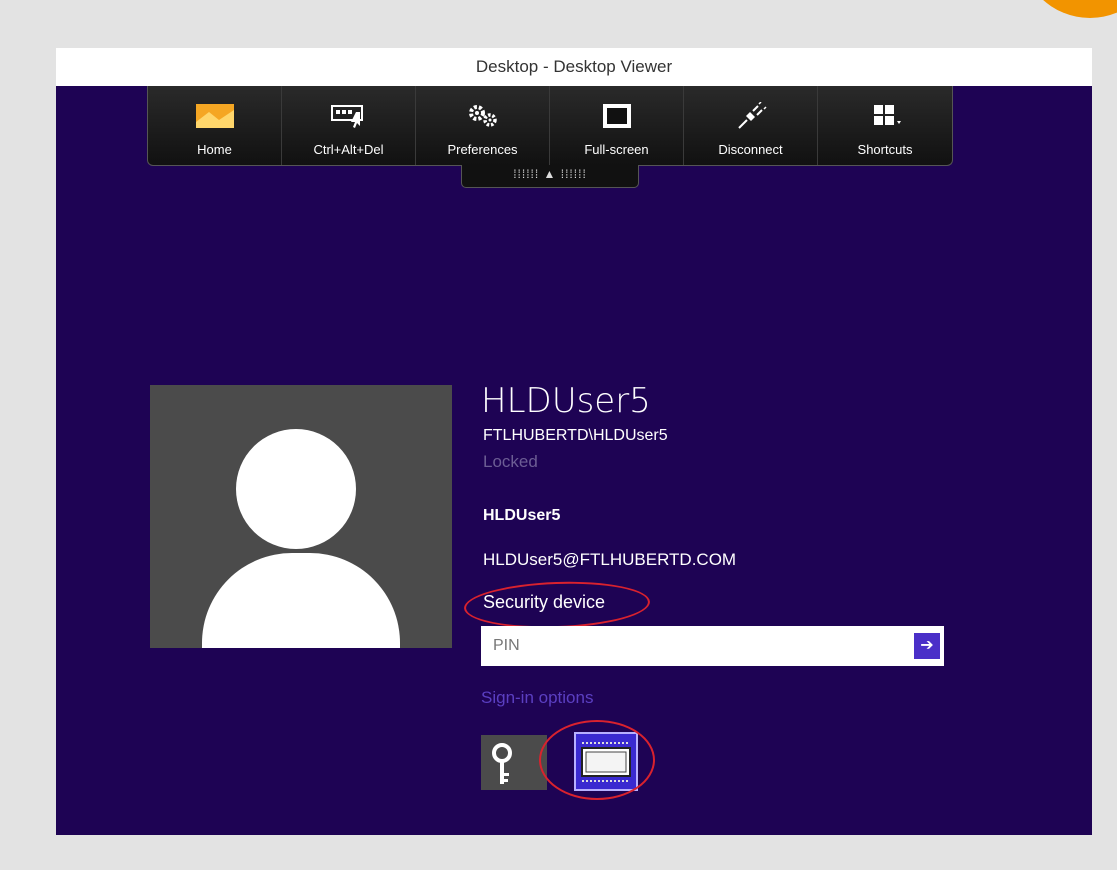 The image size is (1117, 870). Describe the element at coordinates (574, 67) in the screenshot. I see `window-title: Desktop - Desktop Viewer` at that location.